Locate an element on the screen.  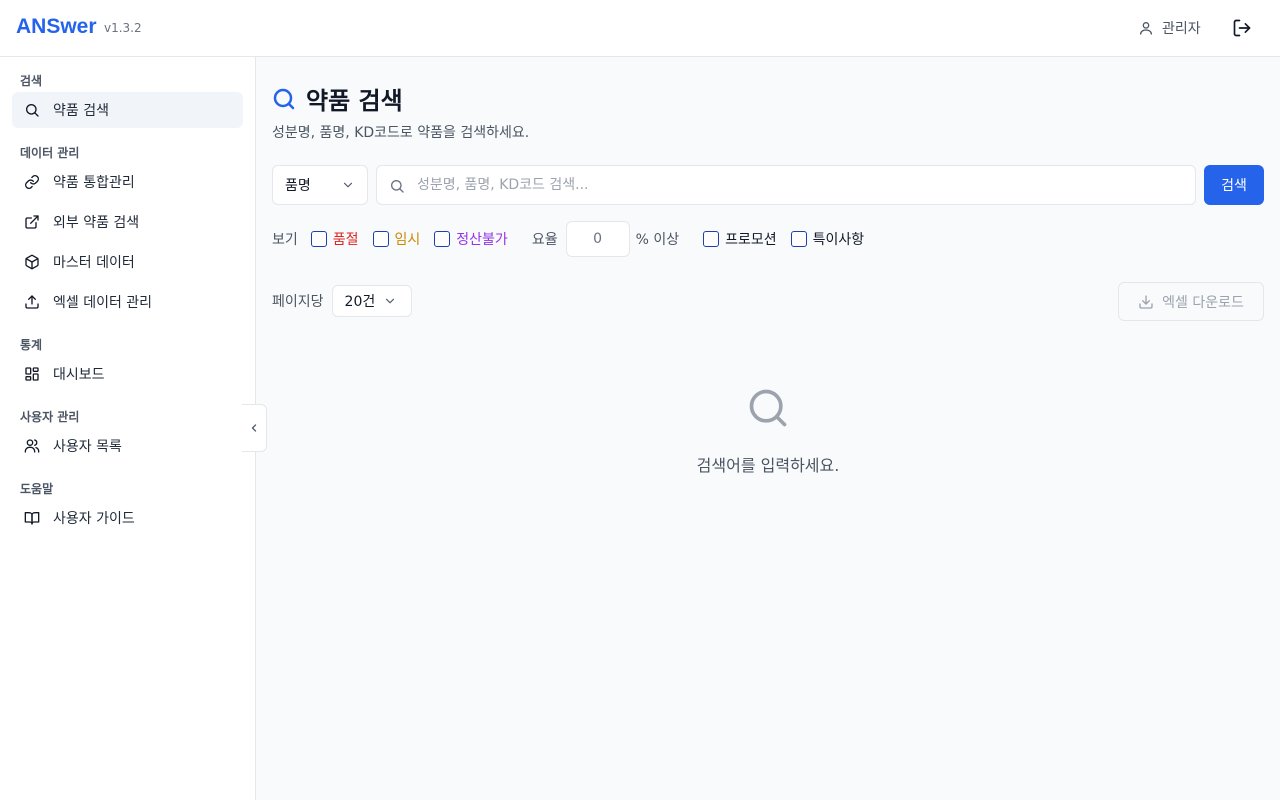
external-link-icon is located at coordinates (32, 222).